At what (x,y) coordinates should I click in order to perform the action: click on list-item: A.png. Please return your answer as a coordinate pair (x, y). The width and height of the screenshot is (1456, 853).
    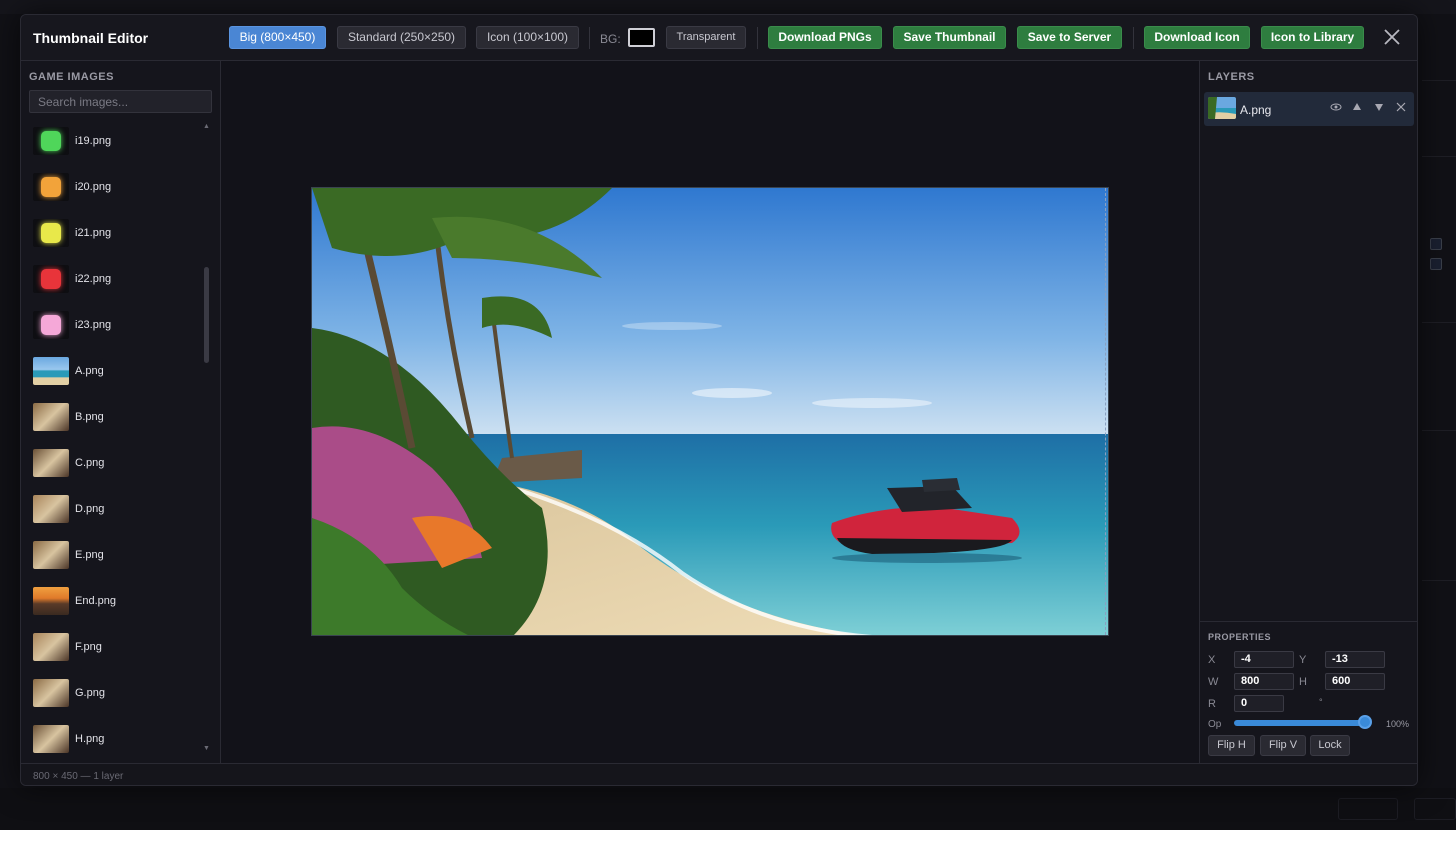
    Looking at the image, I should click on (116, 371).